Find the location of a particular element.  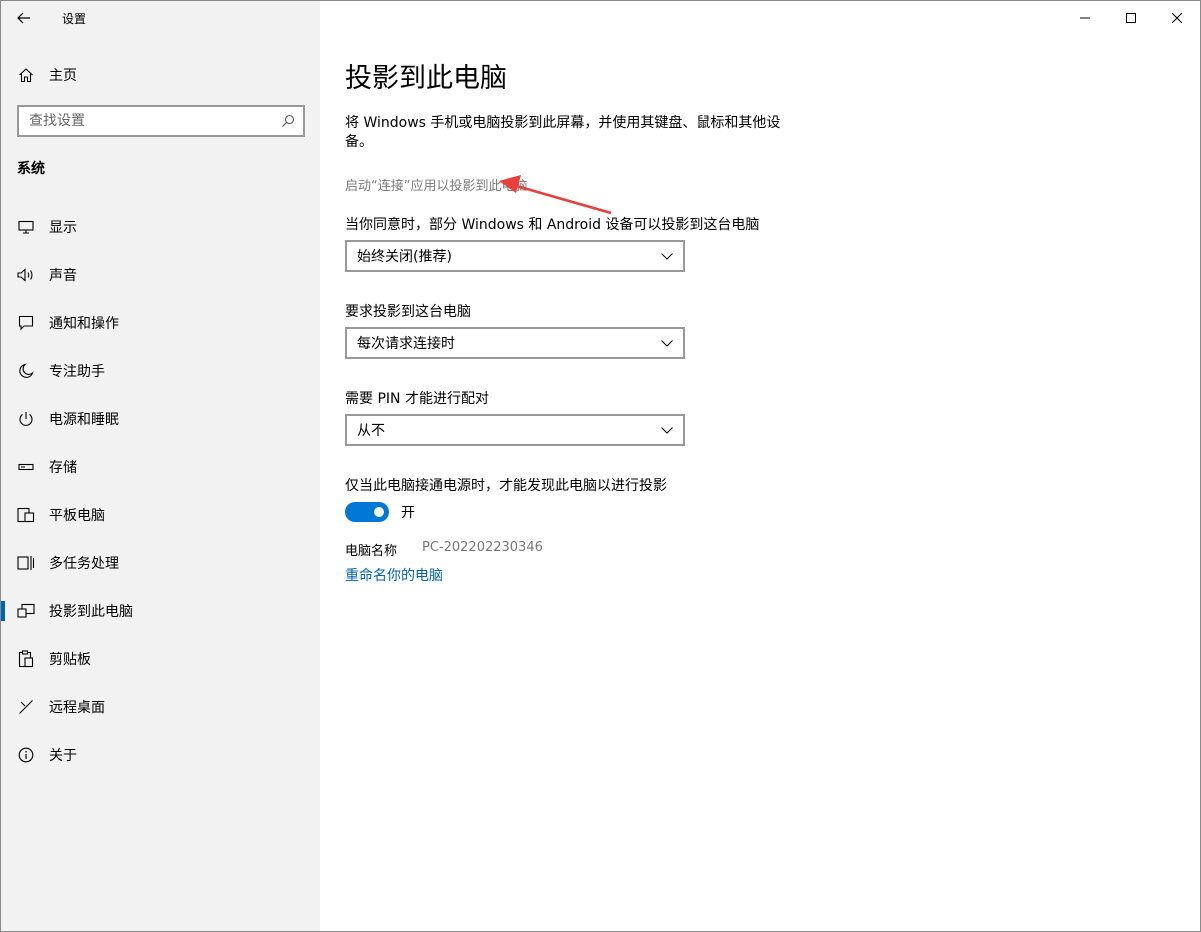

page-description: 将 Windows 手机或电脑投影到此屏幕，并使用其键盘、鼠标和其他设备。 is located at coordinates (563, 132).